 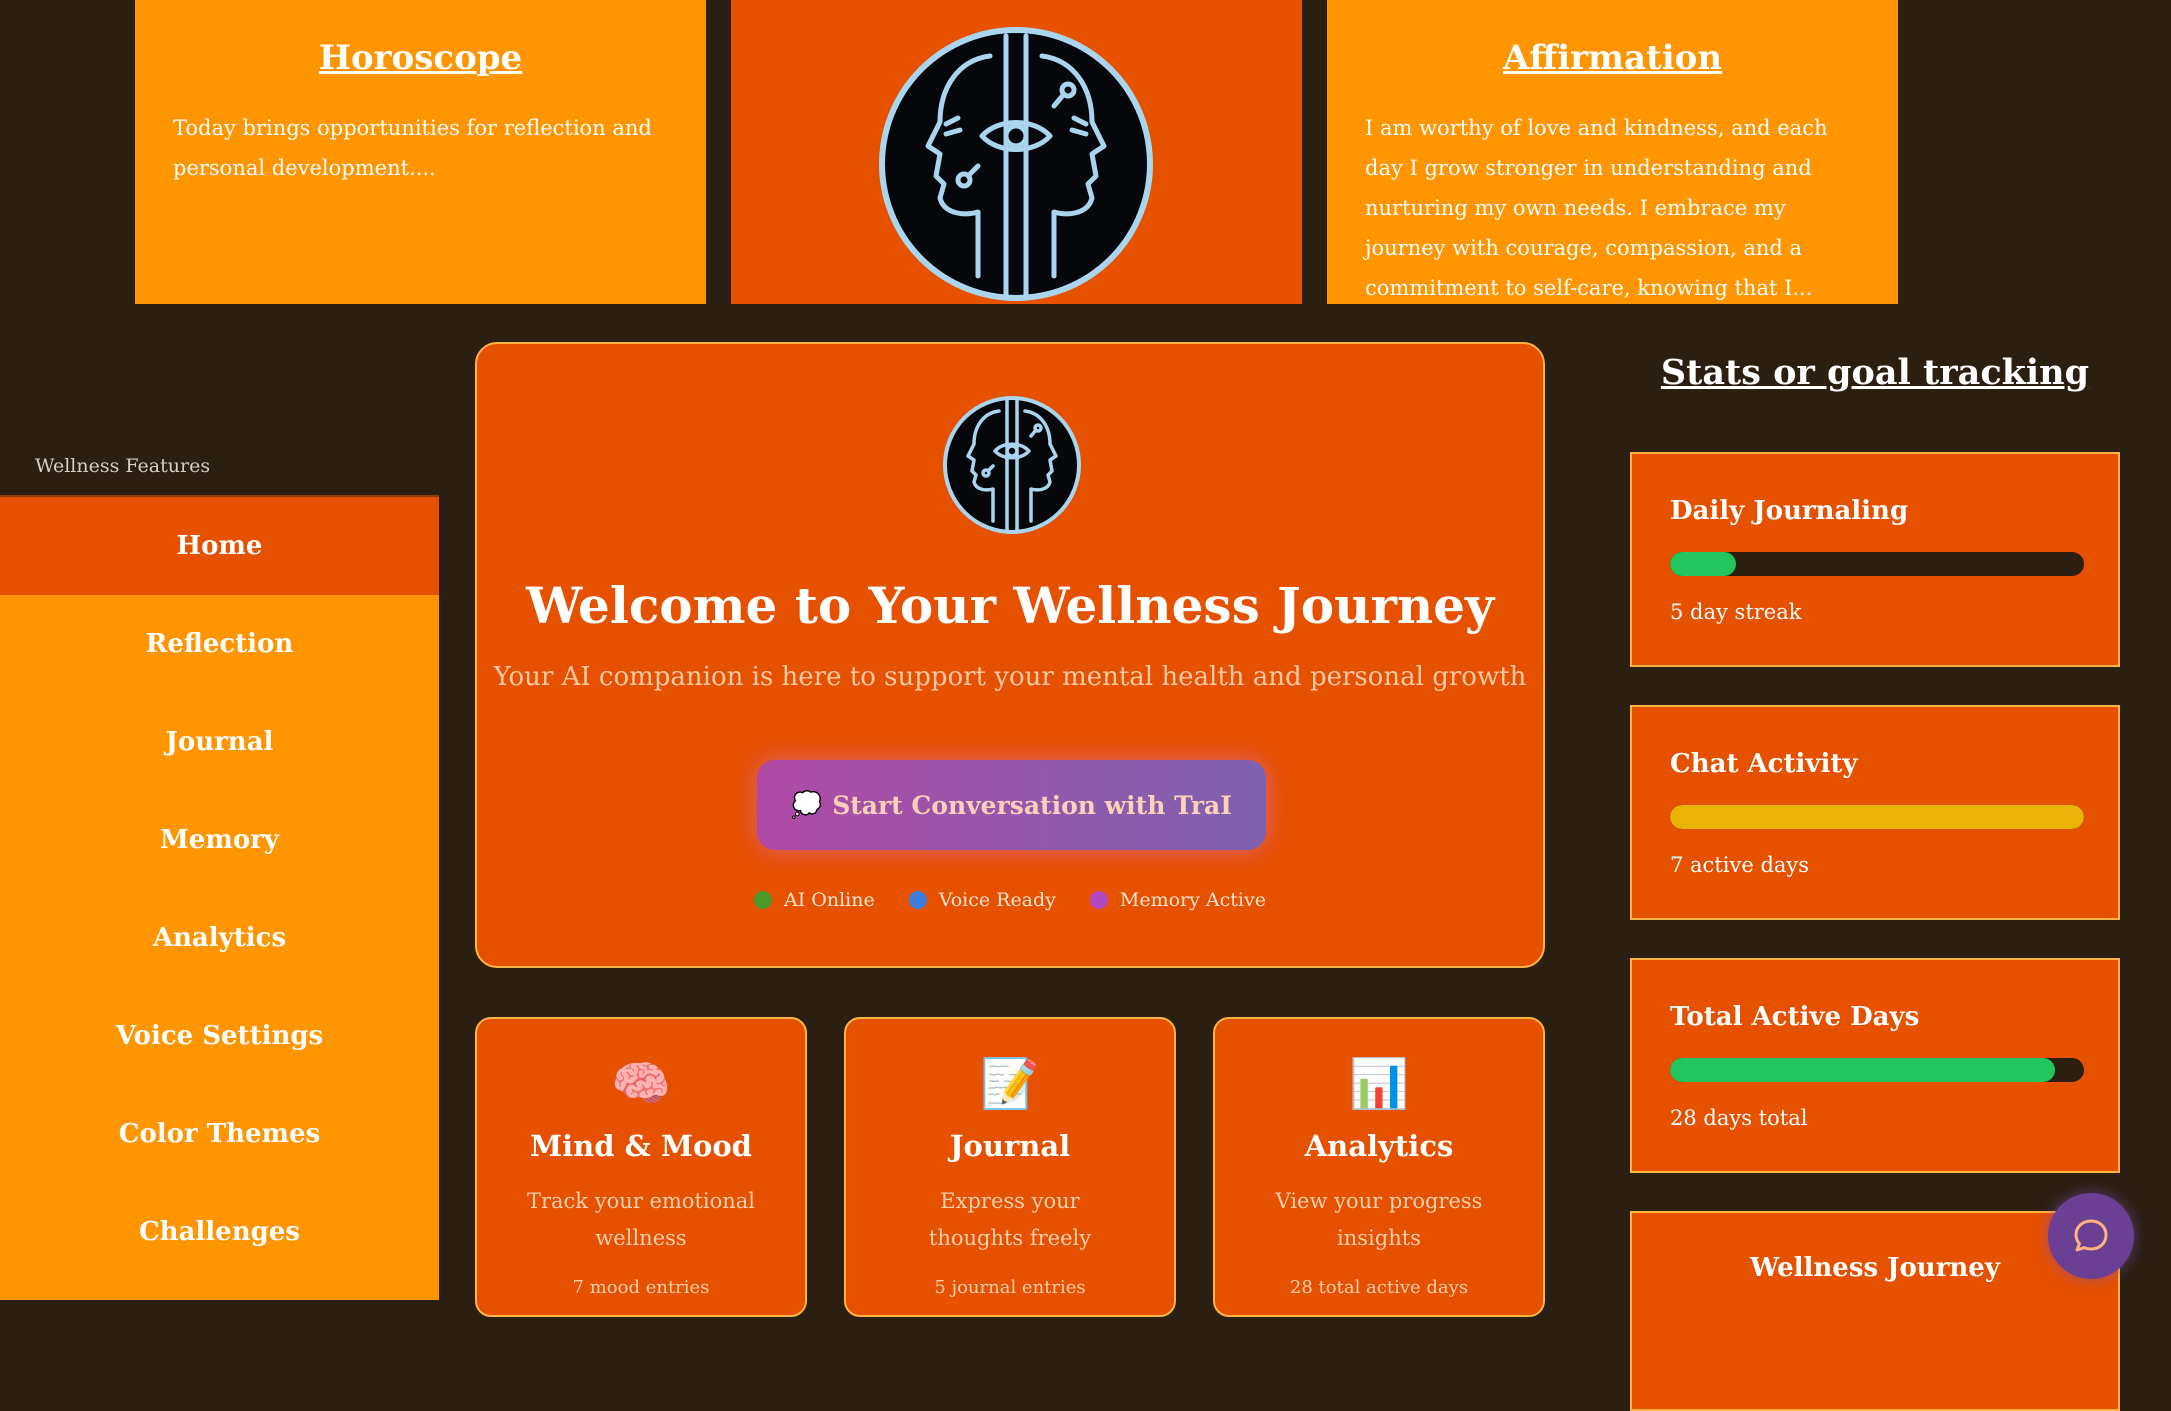 I want to click on feature-desc: Express your thoughts freely, so click(x=1010, y=1219).